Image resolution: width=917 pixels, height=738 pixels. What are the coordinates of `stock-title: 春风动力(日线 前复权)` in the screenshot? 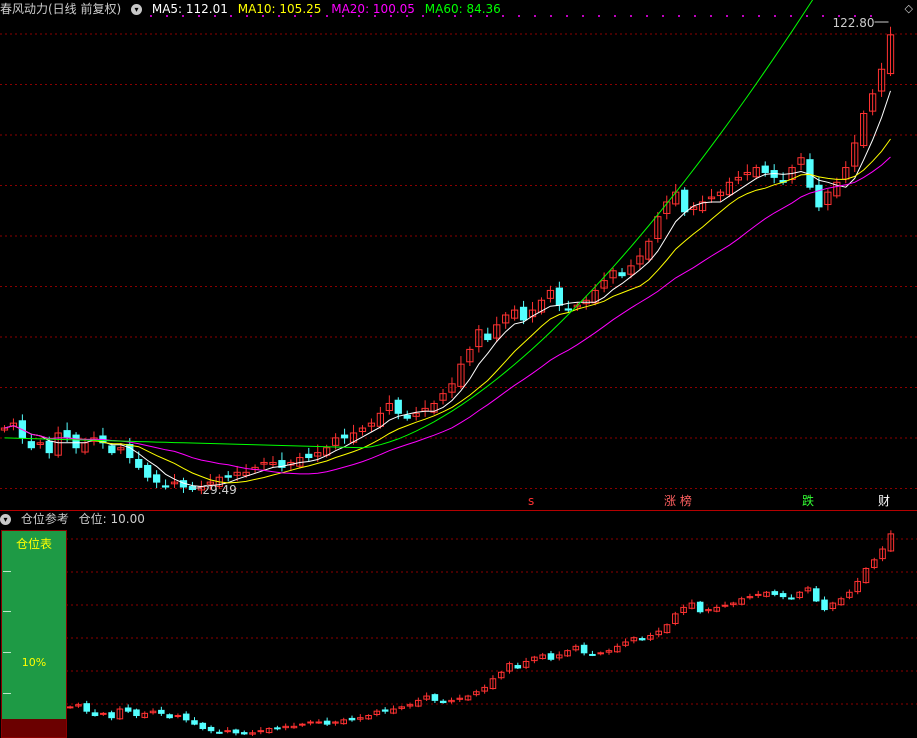 It's located at (61, 9).